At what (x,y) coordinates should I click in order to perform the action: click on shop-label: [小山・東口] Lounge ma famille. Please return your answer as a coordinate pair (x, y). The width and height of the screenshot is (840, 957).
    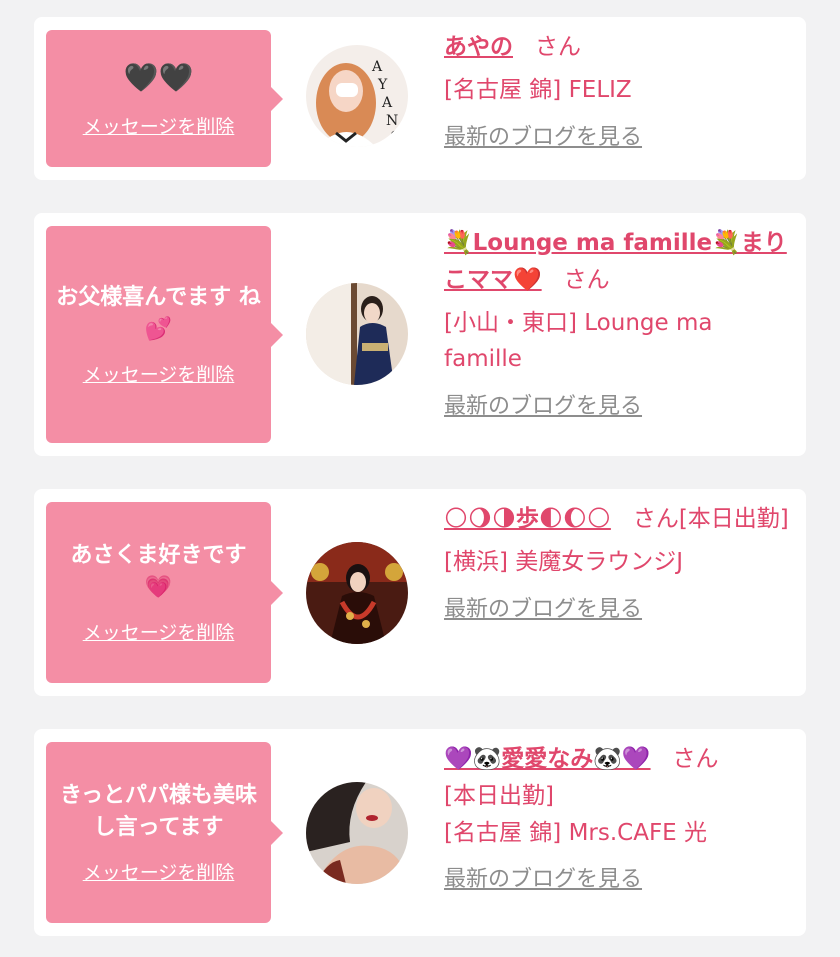
    Looking at the image, I should click on (578, 341).